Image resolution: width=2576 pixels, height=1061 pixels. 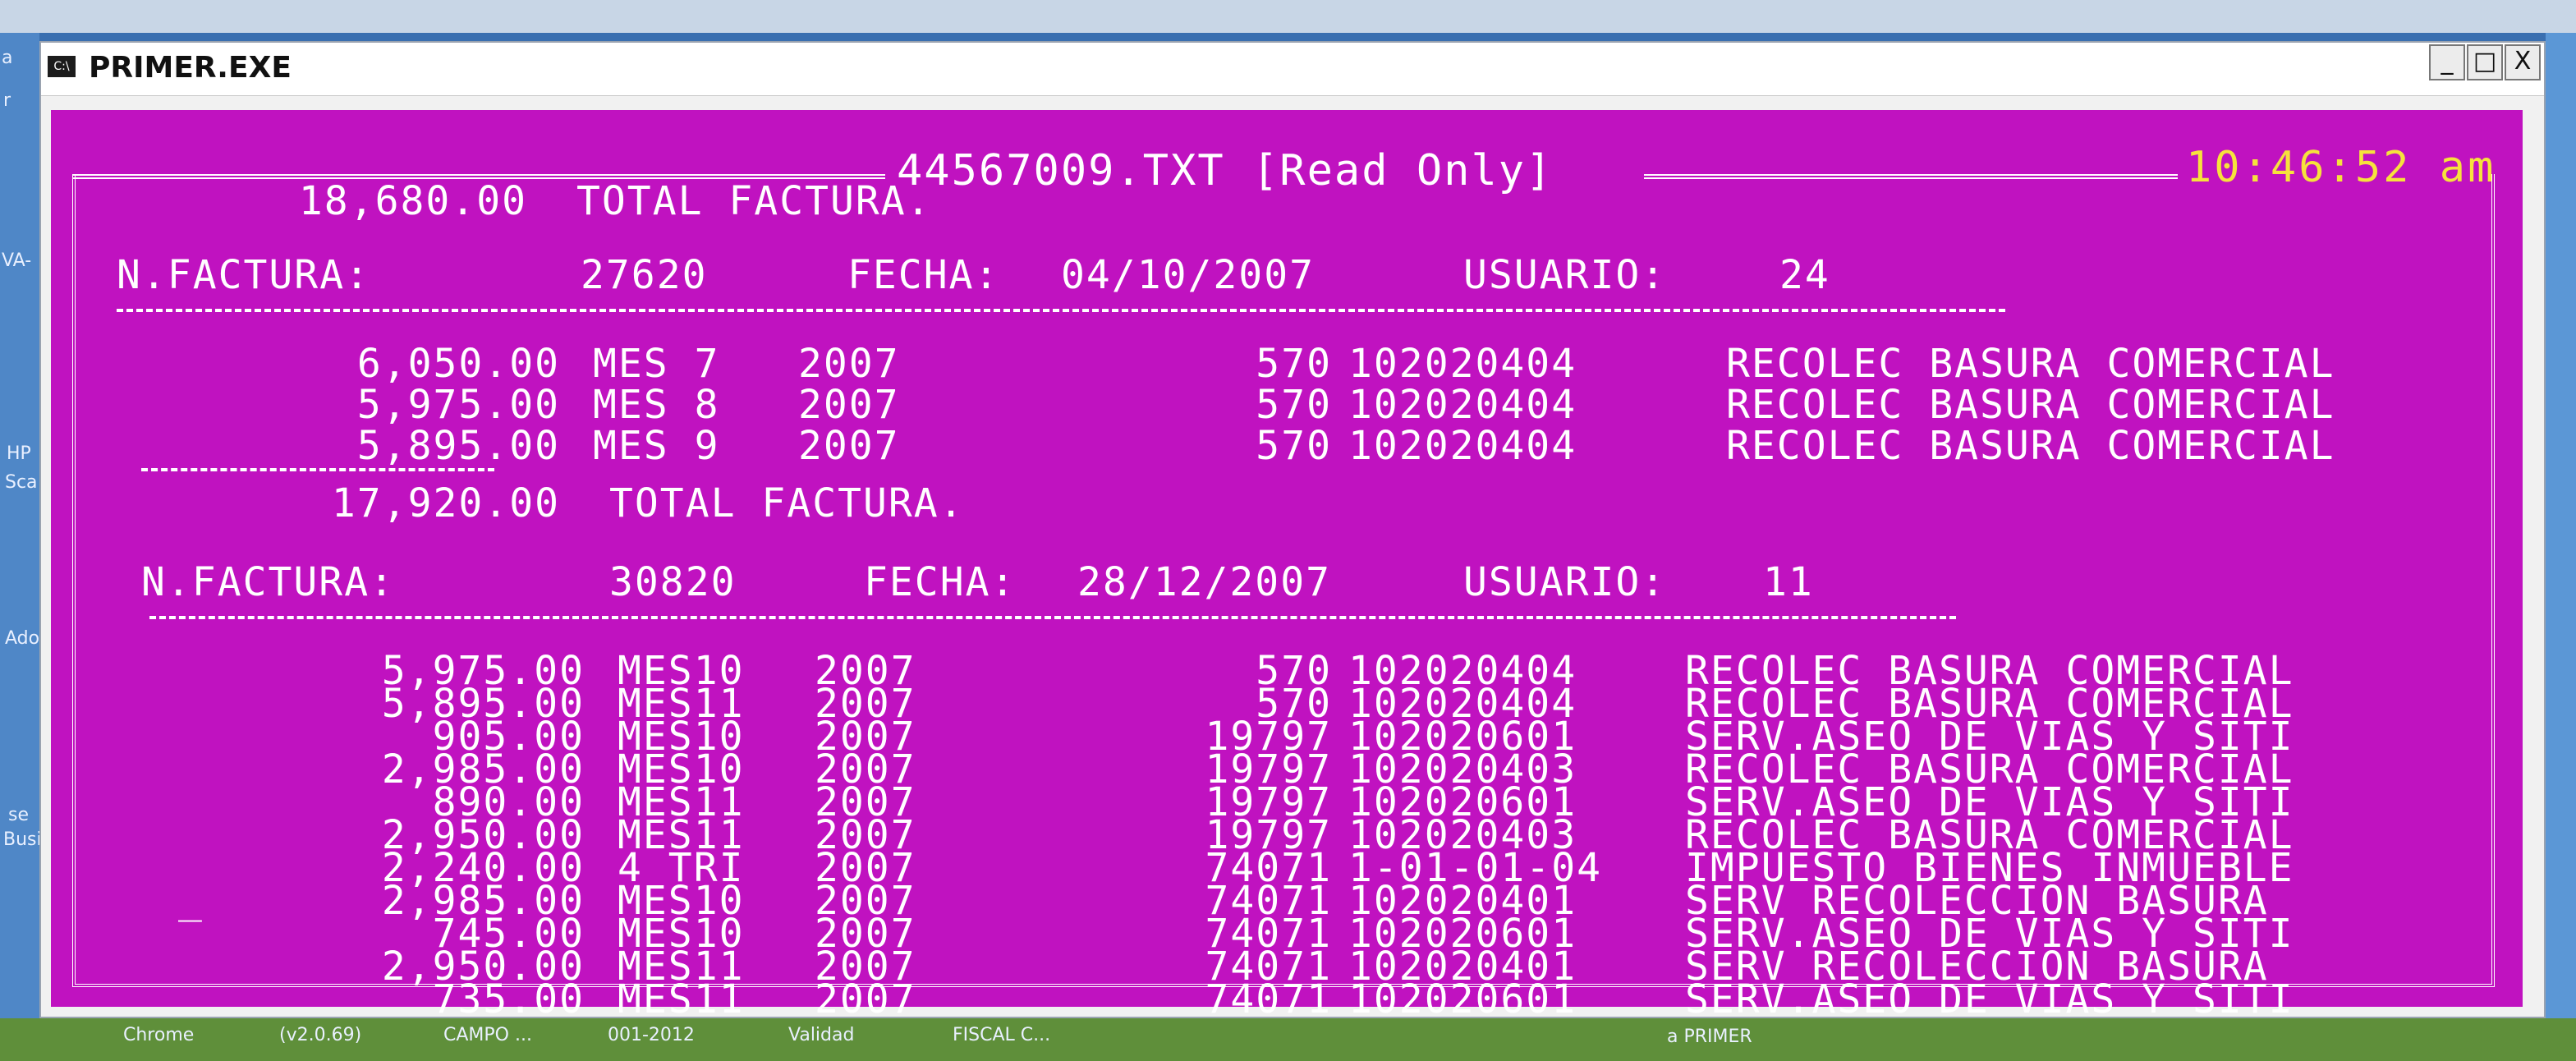 I want to click on desktop-icon-label: Busi, so click(x=22, y=839).